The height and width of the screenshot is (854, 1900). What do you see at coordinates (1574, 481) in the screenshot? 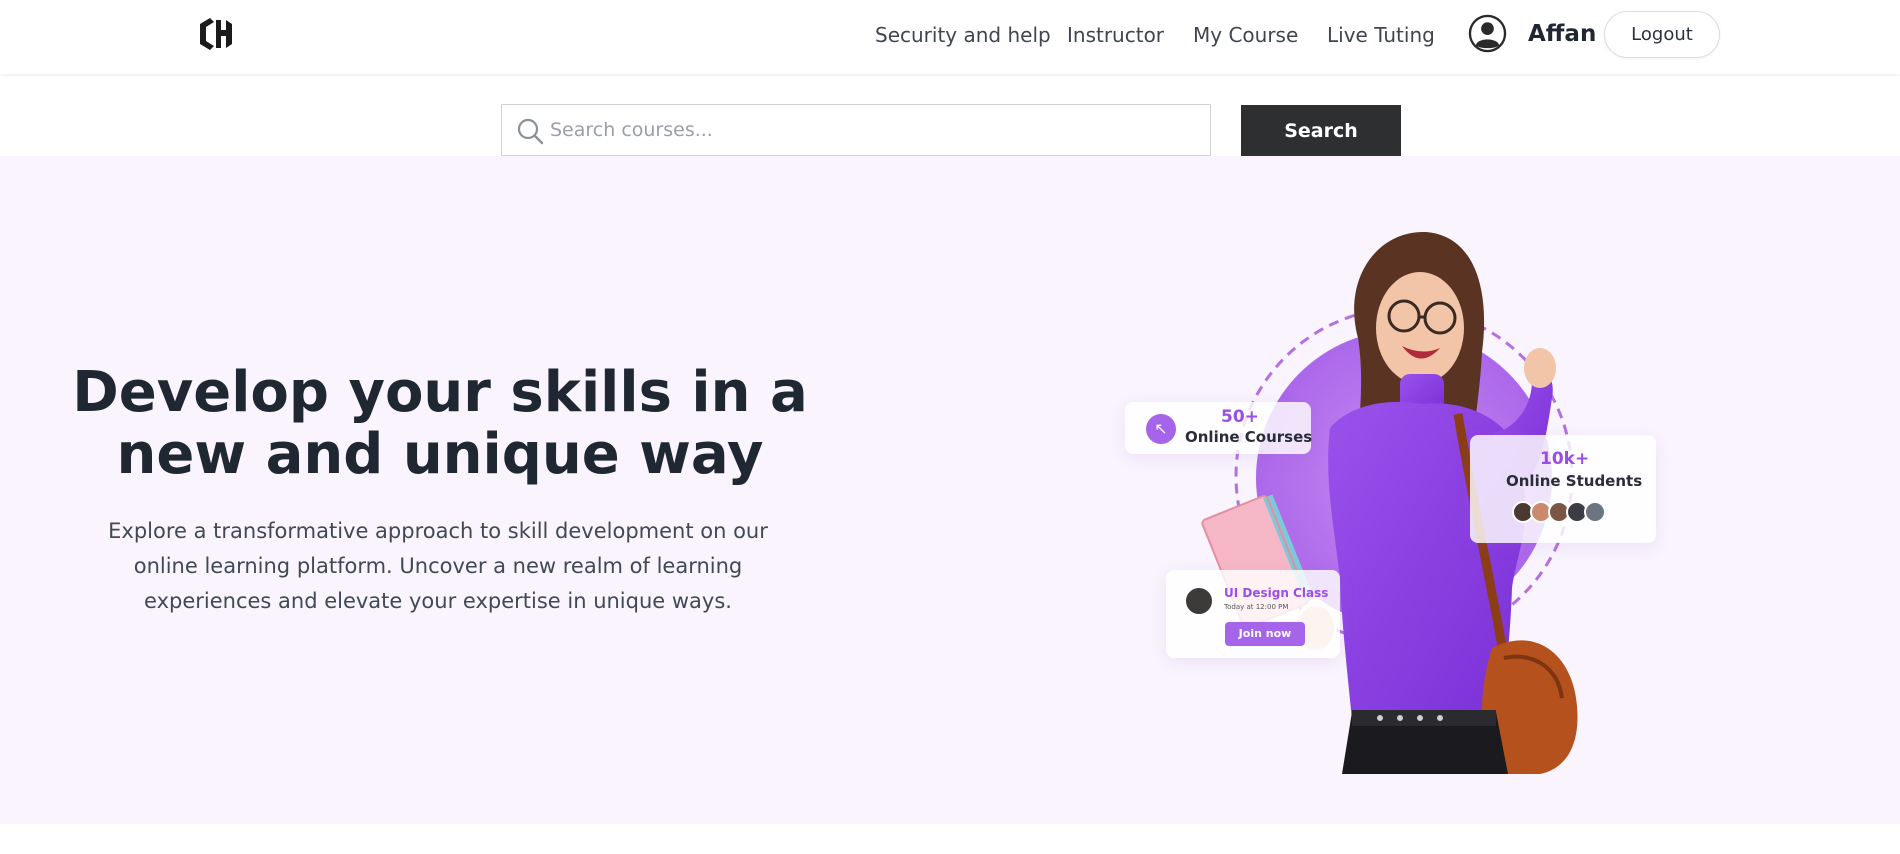
I see `students-label: Online Students` at bounding box center [1574, 481].